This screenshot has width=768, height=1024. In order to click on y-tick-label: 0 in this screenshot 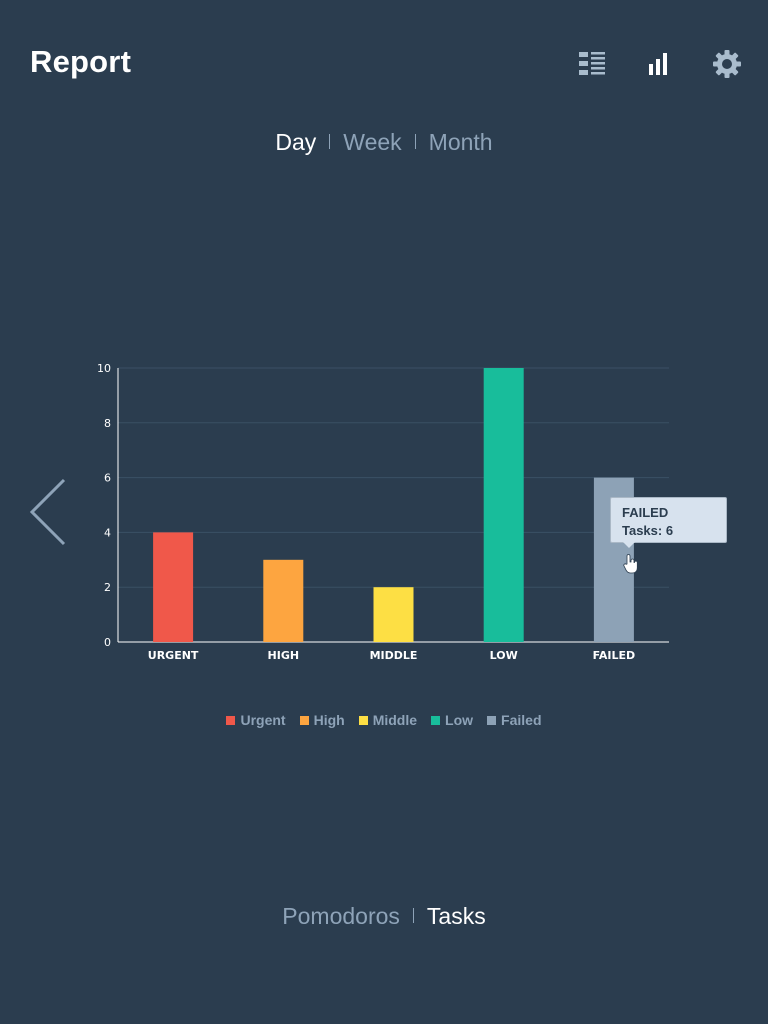, I will do `click(107, 642)`.